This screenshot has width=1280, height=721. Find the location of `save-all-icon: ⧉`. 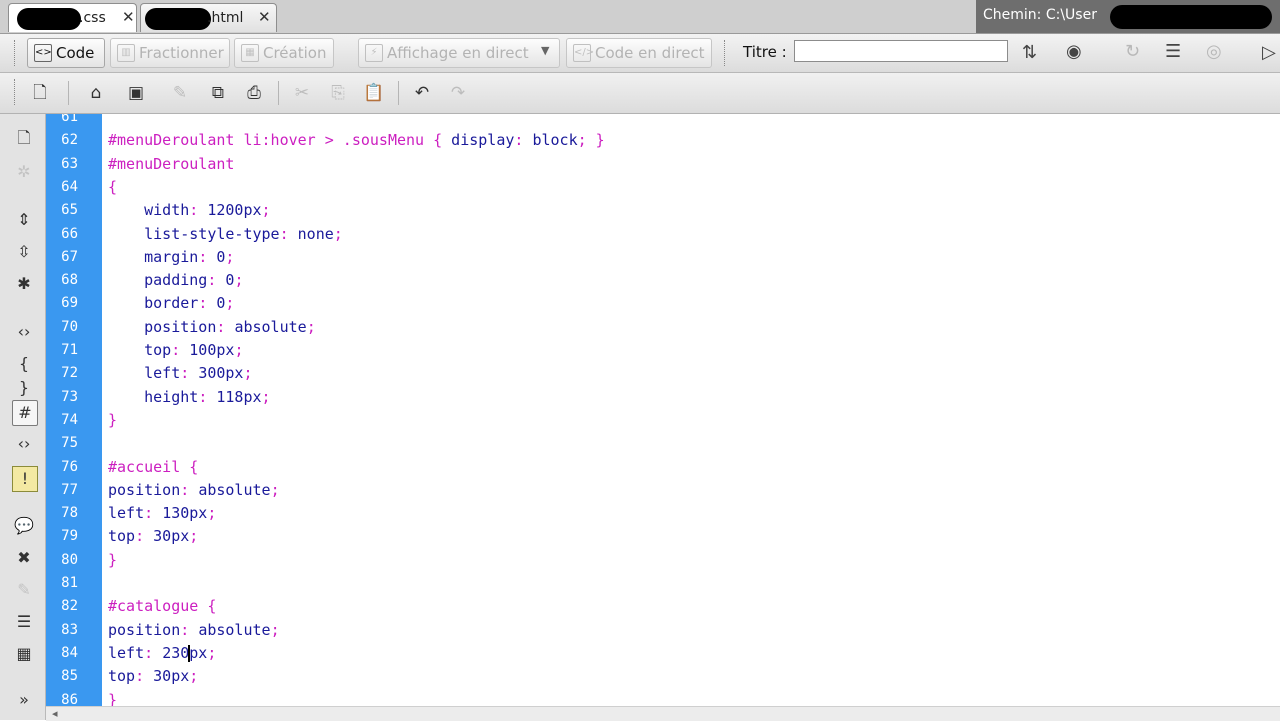

save-all-icon: ⧉ is located at coordinates (218, 93).